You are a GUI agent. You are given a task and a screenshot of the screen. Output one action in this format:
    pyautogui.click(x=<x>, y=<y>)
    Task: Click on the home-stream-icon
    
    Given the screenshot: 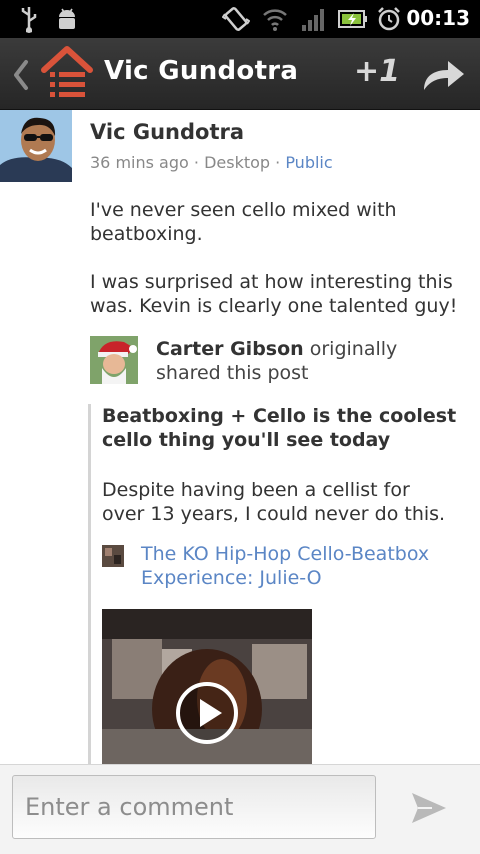 What is the action you would take?
    pyautogui.click(x=67, y=75)
    